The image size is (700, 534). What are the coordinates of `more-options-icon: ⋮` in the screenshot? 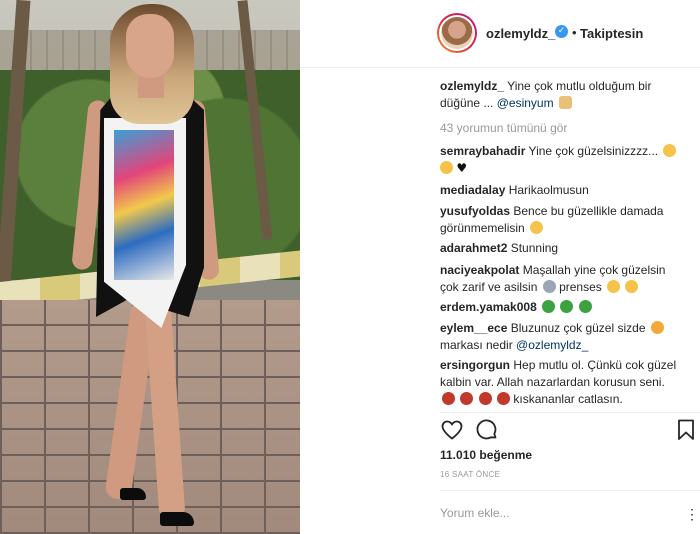 It's located at (692, 514).